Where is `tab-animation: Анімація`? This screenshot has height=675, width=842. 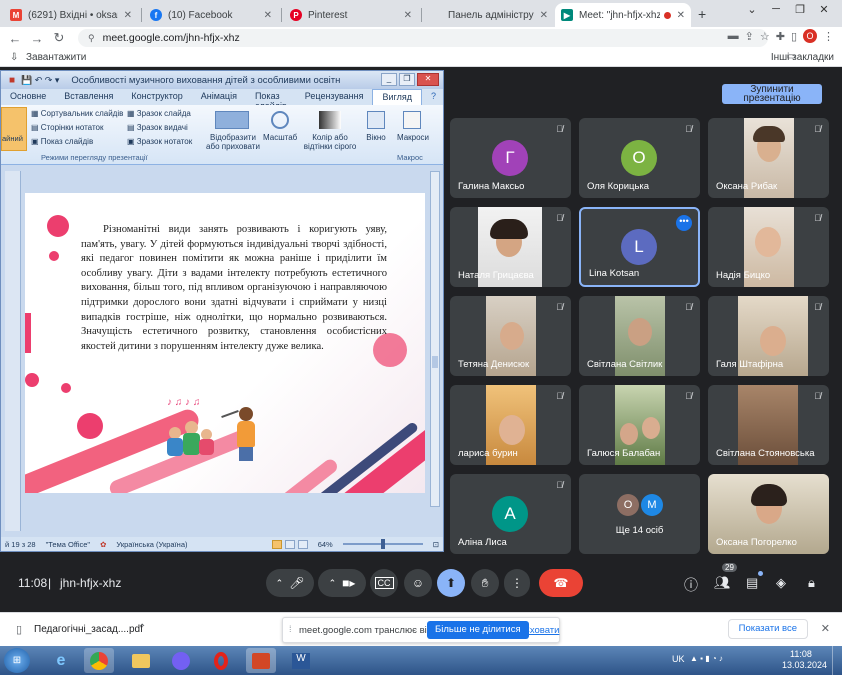 tab-animation: Анімація is located at coordinates (219, 97).